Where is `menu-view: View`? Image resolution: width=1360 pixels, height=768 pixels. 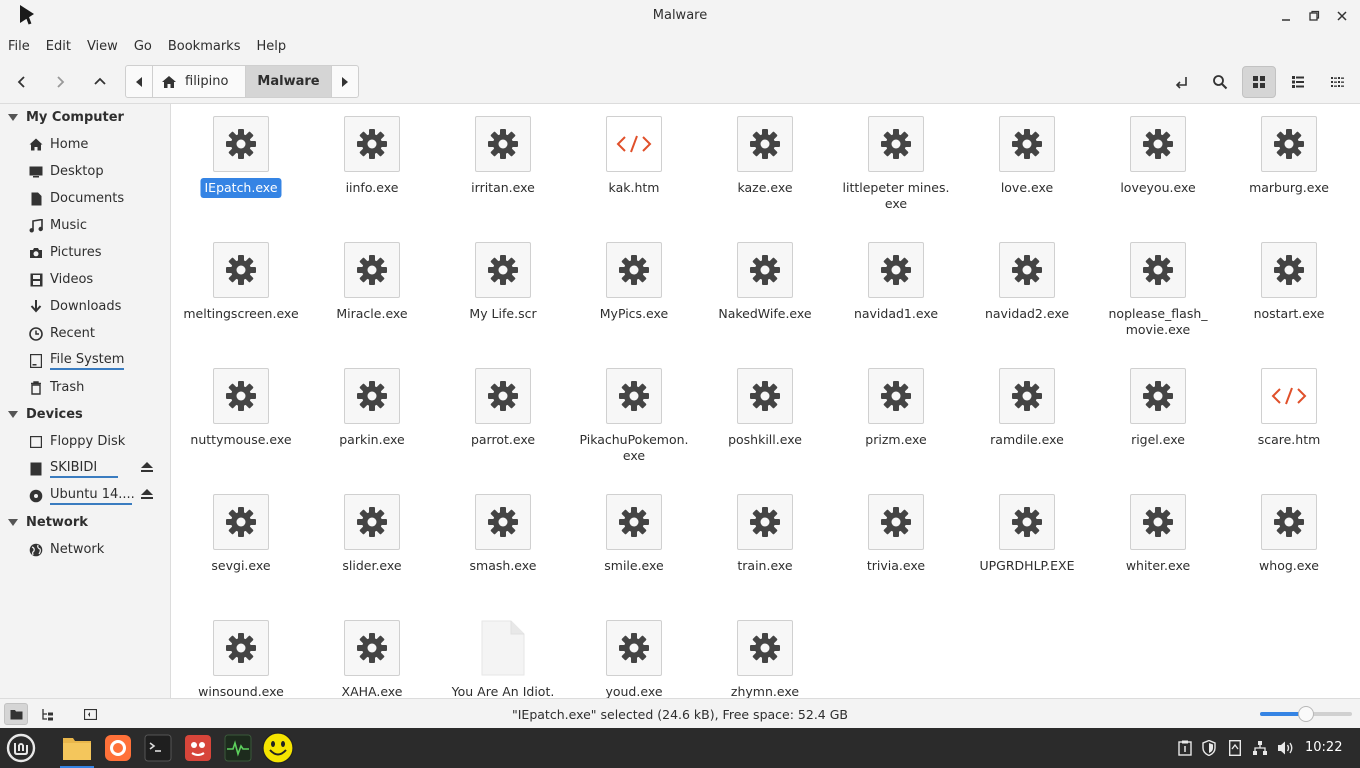
menu-view: View is located at coordinates (102, 46).